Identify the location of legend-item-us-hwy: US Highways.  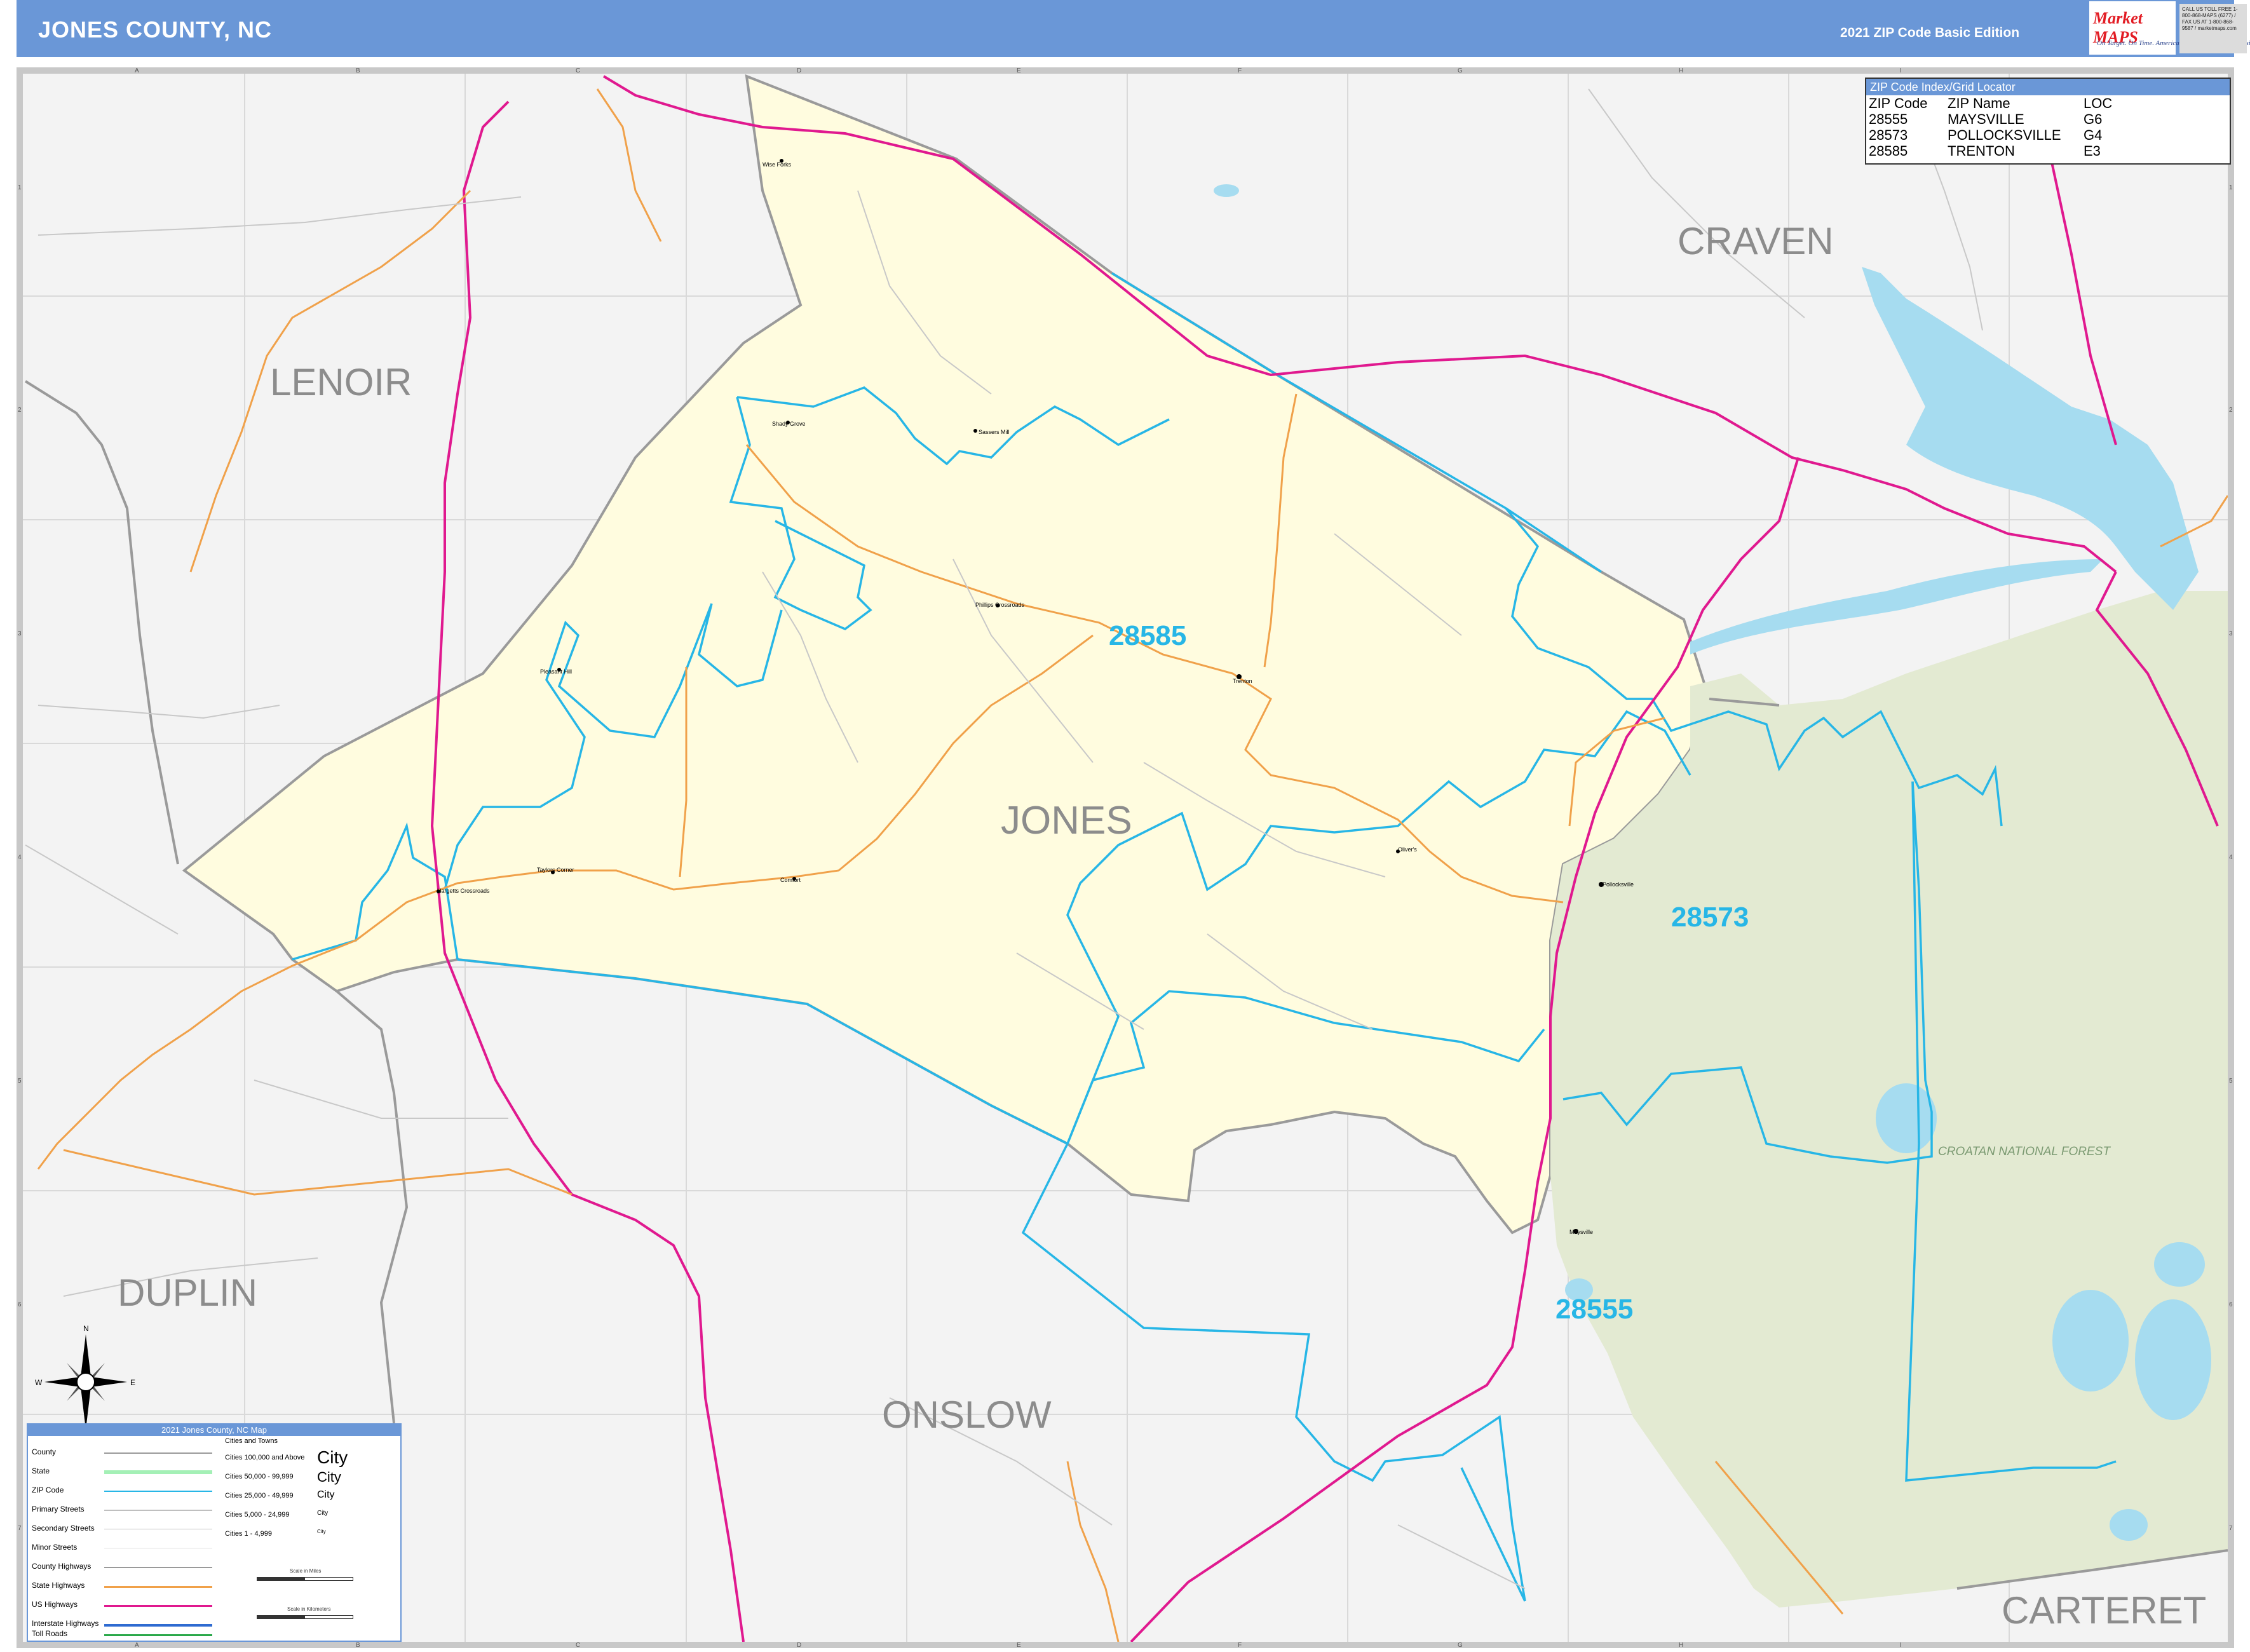
(55, 1604).